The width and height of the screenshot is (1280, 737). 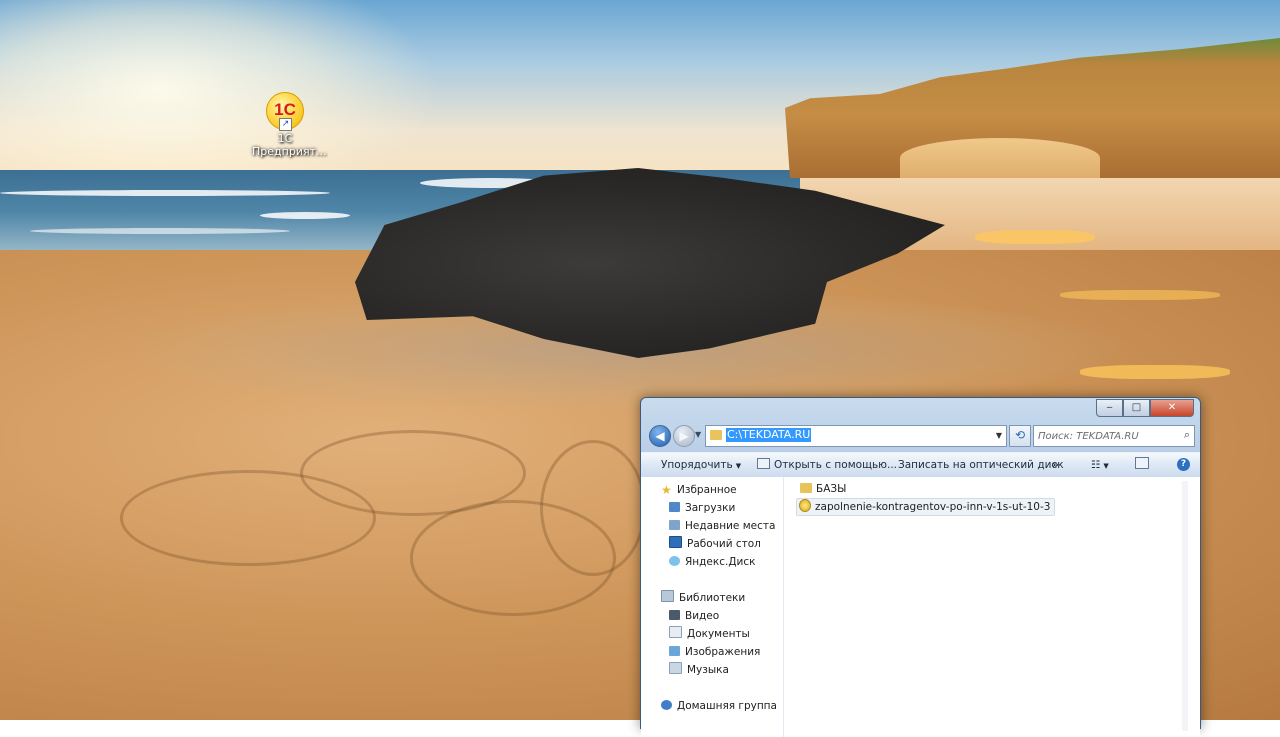 I want to click on nav-item-libraries: Библиотеки, so click(x=703, y=598).